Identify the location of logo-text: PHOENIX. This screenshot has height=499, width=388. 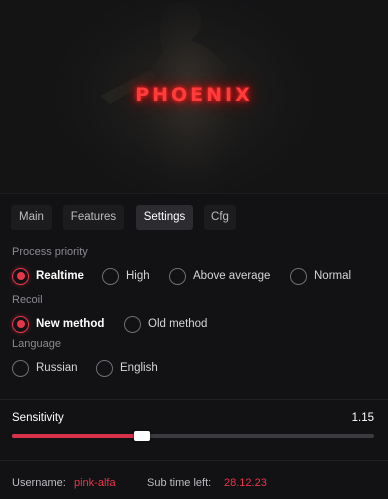
(194, 95).